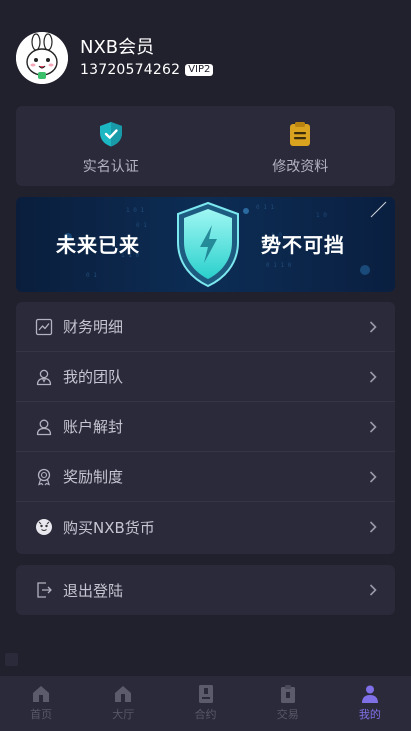  I want to click on menu-item-label: 奖励制度, so click(93, 477).